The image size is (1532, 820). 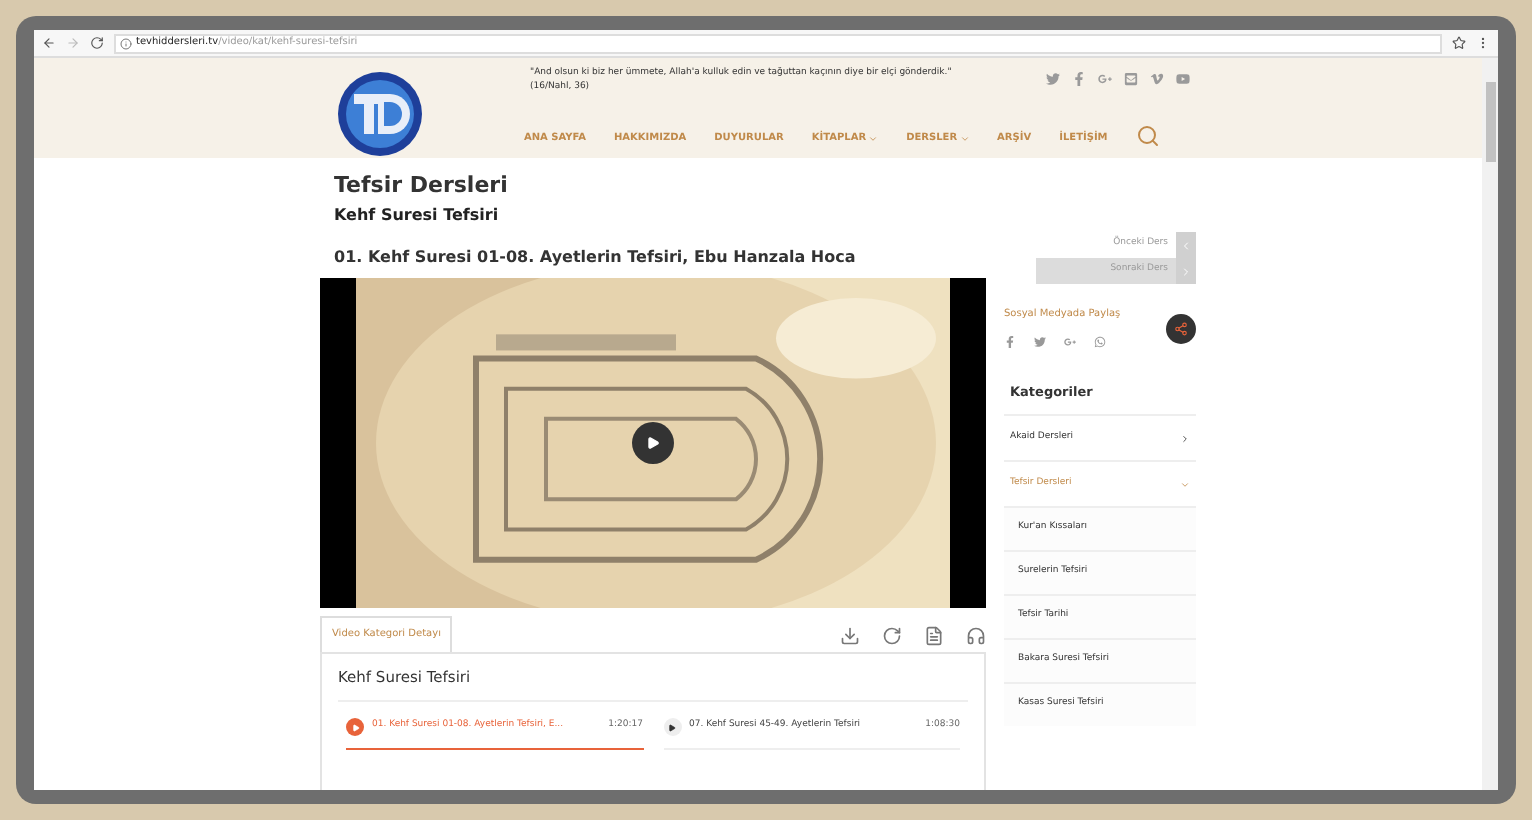 I want to click on playing-icon, so click(x=355, y=727).